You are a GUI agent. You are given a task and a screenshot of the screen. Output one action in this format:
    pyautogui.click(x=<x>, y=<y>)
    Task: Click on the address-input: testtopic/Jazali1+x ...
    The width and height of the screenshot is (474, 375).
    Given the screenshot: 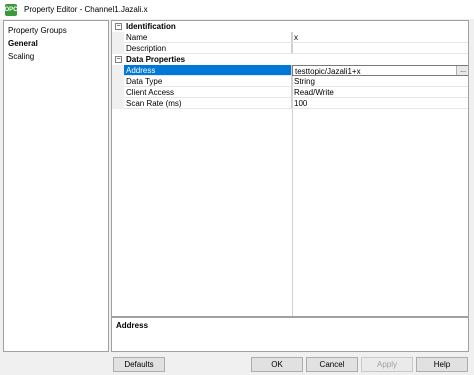 What is the action you would take?
    pyautogui.click(x=380, y=70)
    